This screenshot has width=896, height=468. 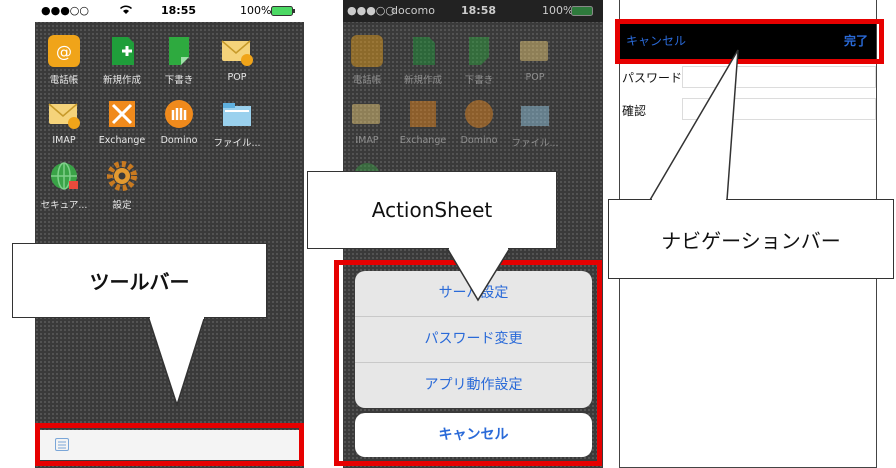 I want to click on callout-text: ナビゲーションバー, so click(x=751, y=240).